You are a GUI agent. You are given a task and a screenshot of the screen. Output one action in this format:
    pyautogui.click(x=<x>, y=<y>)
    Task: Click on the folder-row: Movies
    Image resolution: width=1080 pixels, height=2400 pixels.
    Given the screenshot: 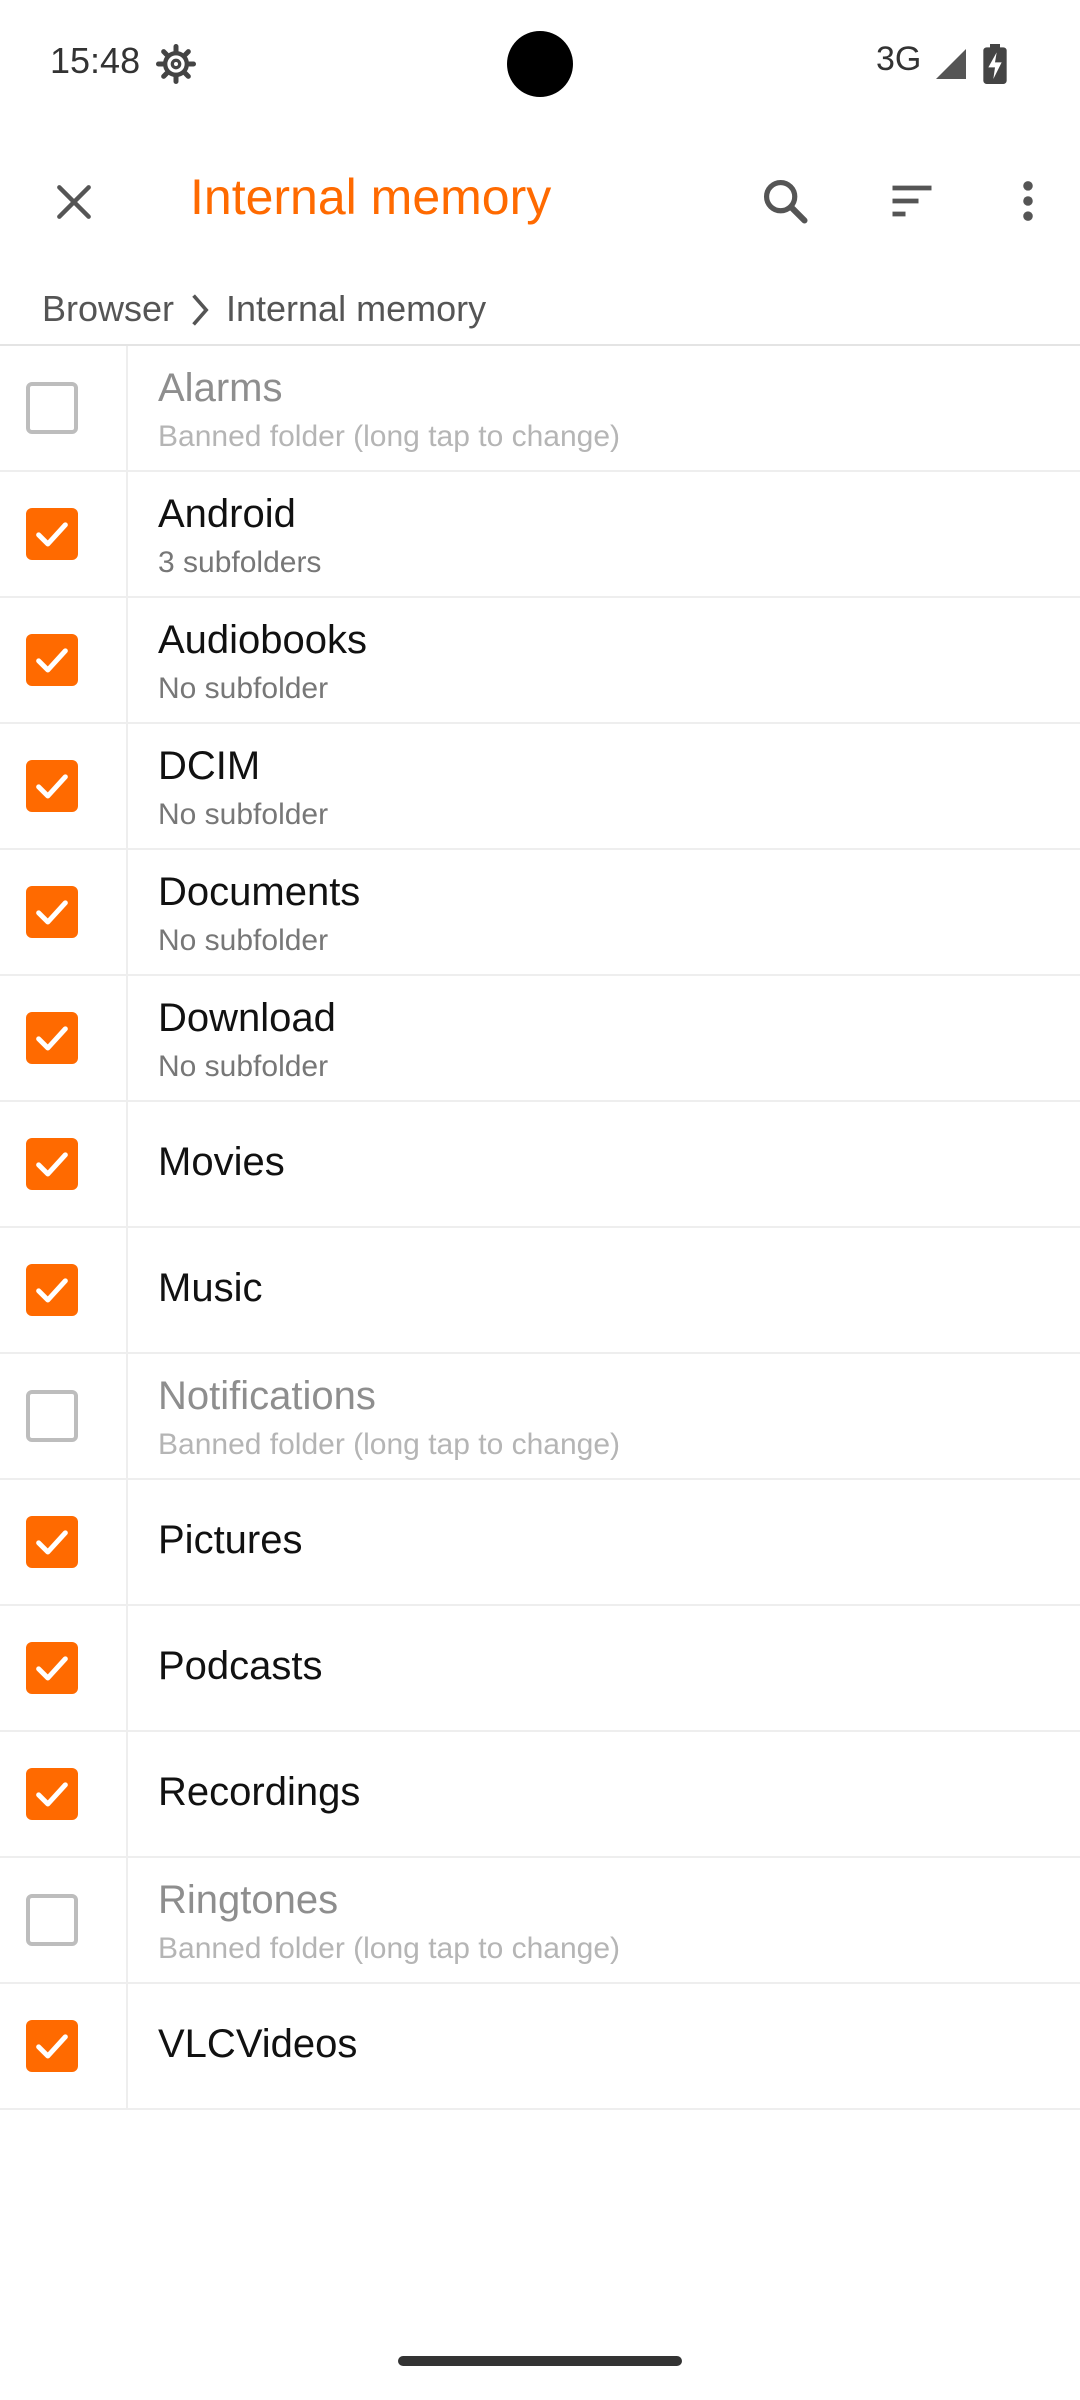 What is the action you would take?
    pyautogui.click(x=540, y=1165)
    